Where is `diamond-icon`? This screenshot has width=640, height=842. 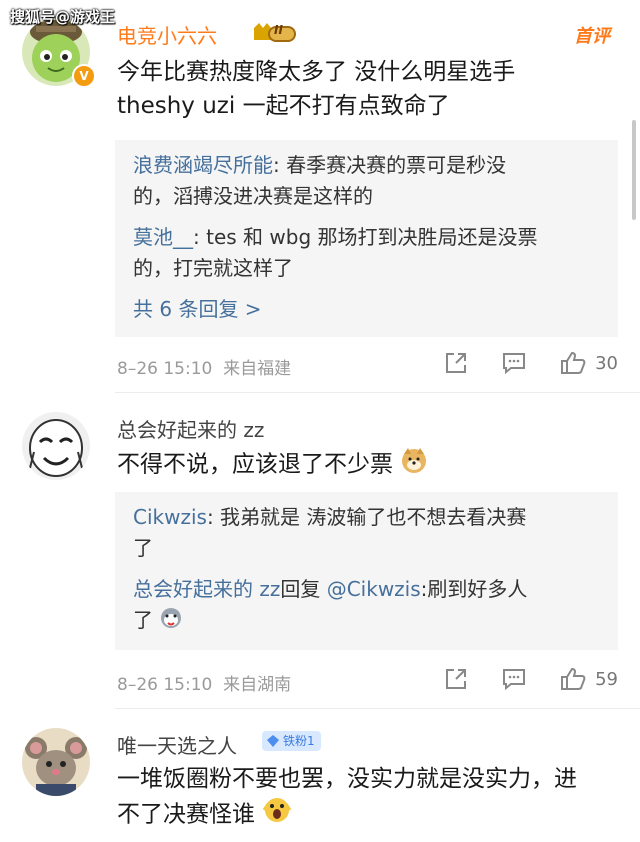 diamond-icon is located at coordinates (273, 741).